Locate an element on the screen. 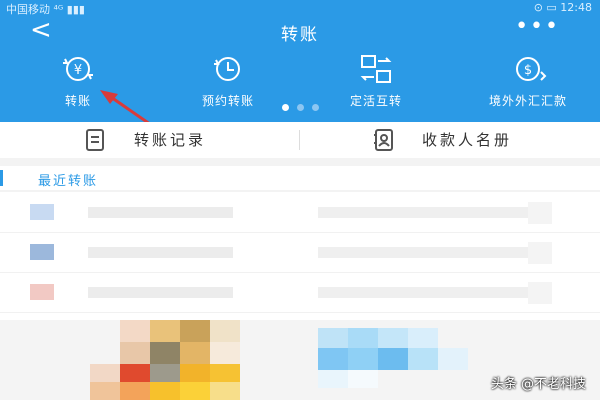  transfer-records-label: 转账记录 is located at coordinates (170, 140).